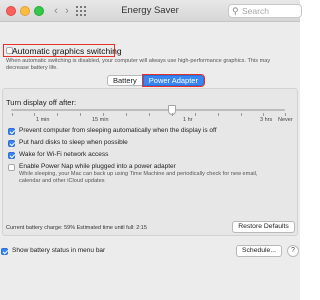 The width and height of the screenshot is (320, 300). What do you see at coordinates (188, 120) in the screenshot?
I see `tick-label-1-hr: 1 hr` at bounding box center [188, 120].